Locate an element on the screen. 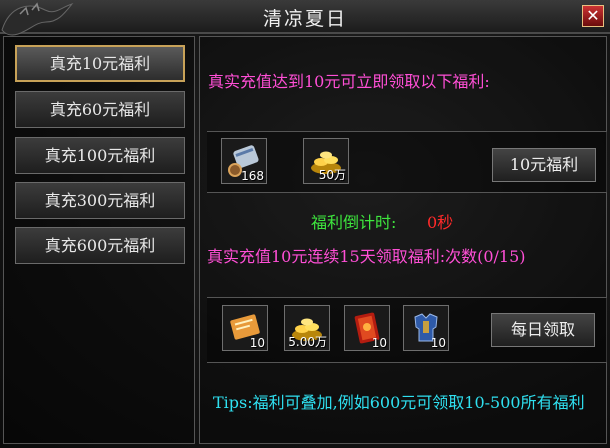  daily-reward-heading: 真实充值10元连续15天领取福利:次数(0/15) is located at coordinates (366, 256).